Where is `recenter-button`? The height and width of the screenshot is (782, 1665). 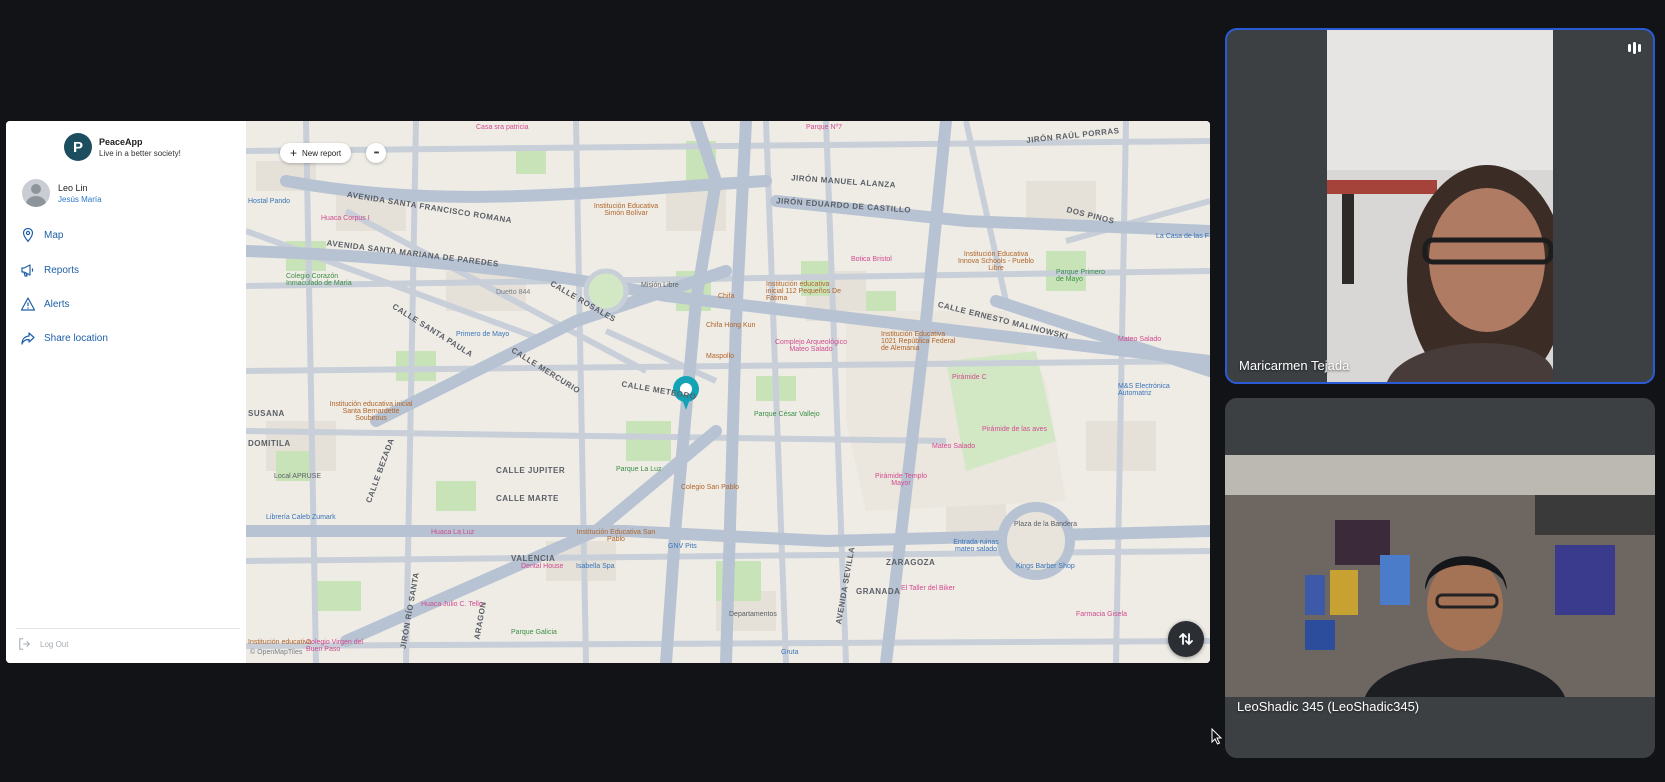
recenter-button is located at coordinates (1186, 639).